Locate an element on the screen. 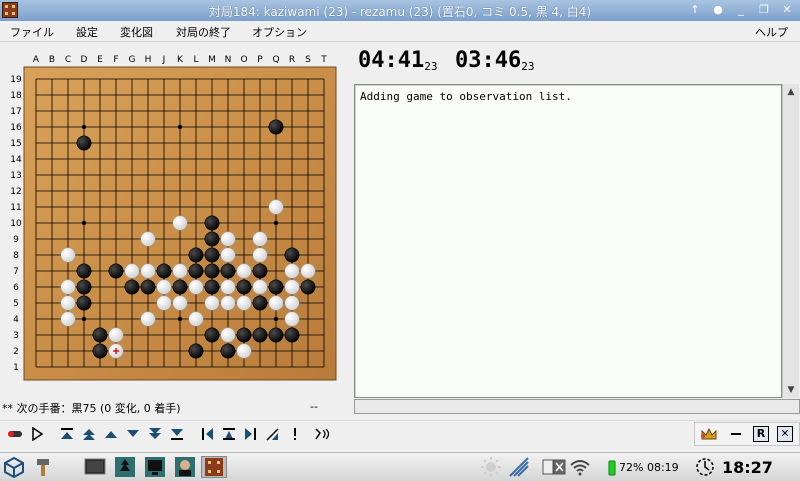 The height and width of the screenshot is (481, 800). white-time: 03:46 is located at coordinates (488, 60).